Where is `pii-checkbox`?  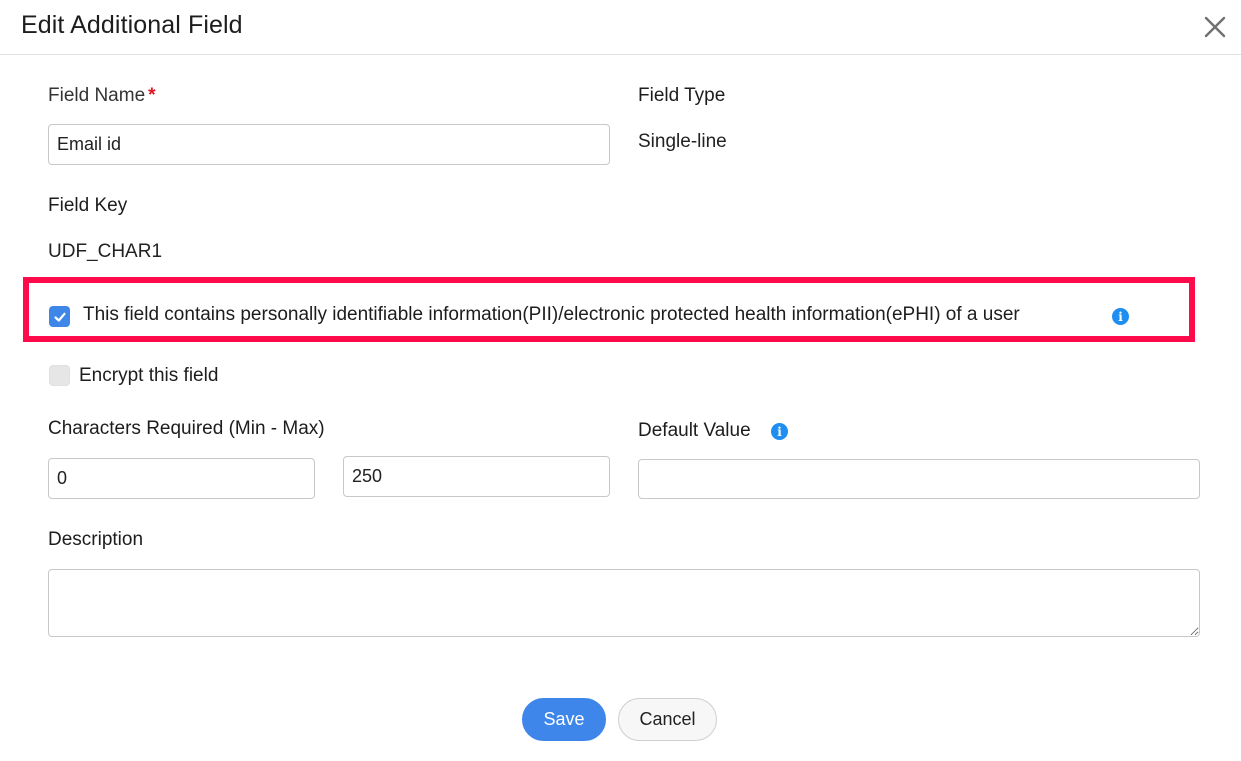 pii-checkbox is located at coordinates (59, 316).